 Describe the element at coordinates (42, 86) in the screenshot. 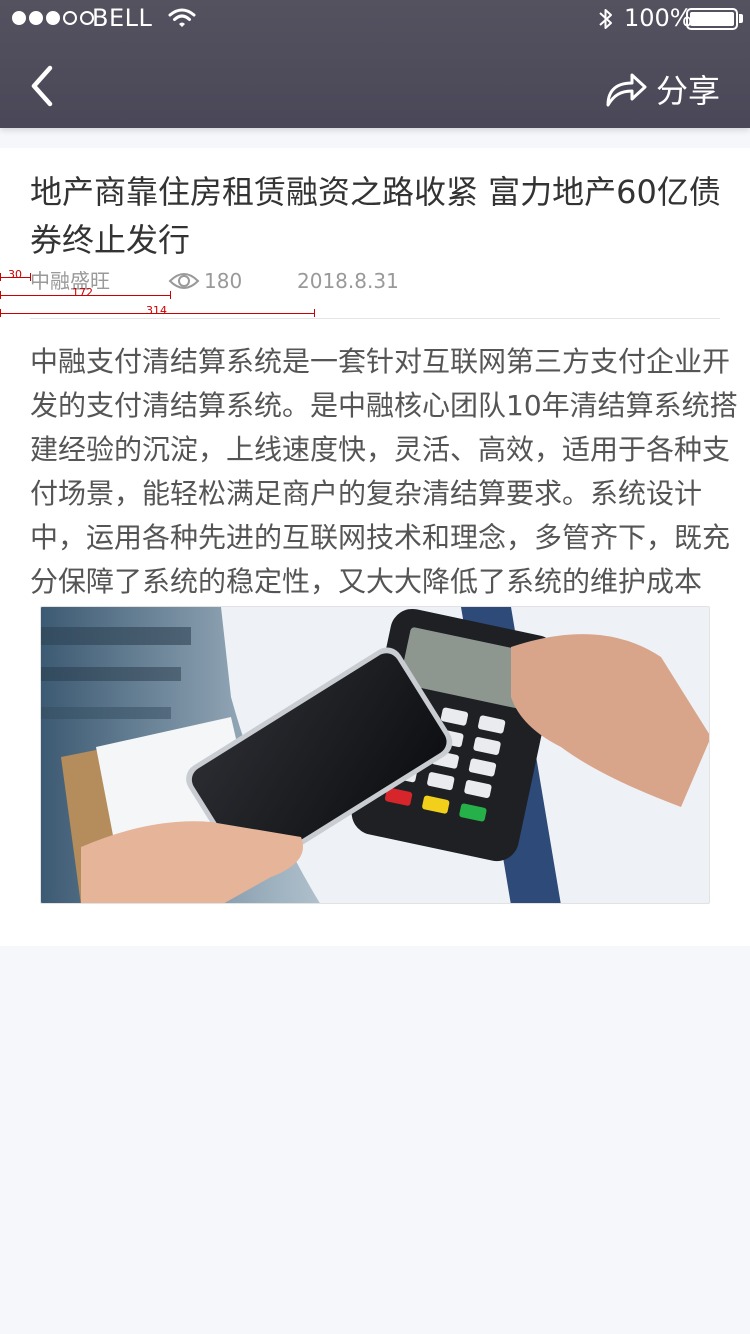

I see `chevron-left-icon` at that location.